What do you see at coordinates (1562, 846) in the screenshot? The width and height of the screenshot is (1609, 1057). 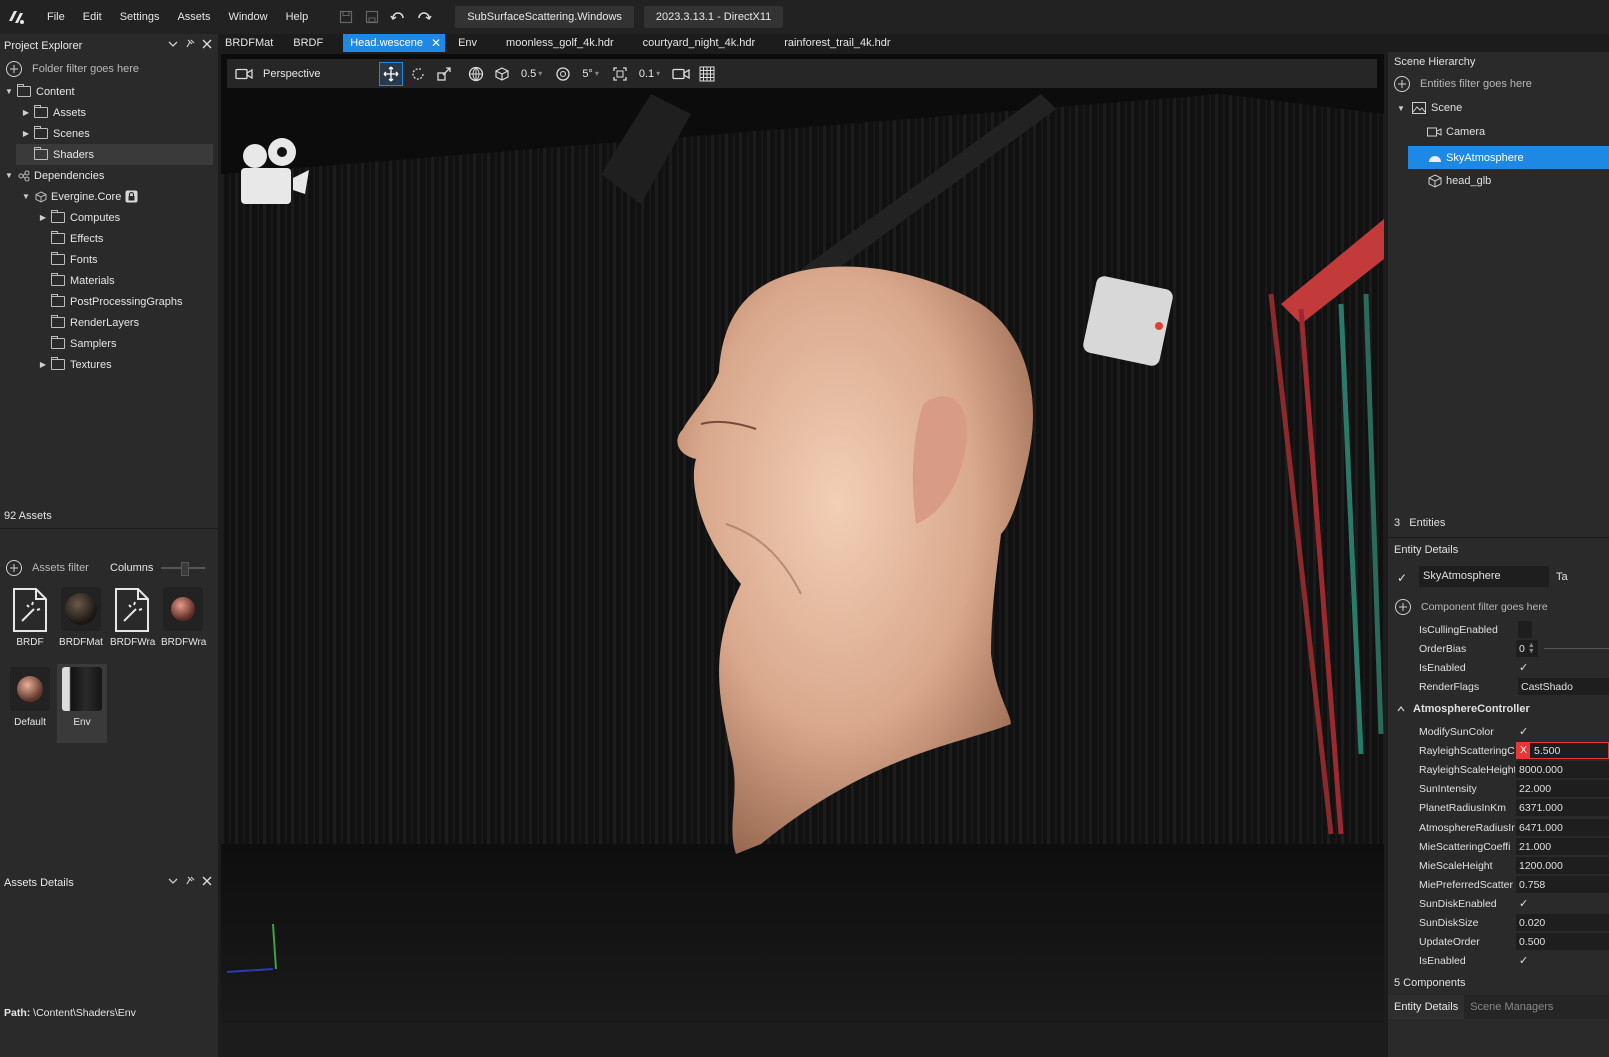 I see `prop-number-field: 21.000` at bounding box center [1562, 846].